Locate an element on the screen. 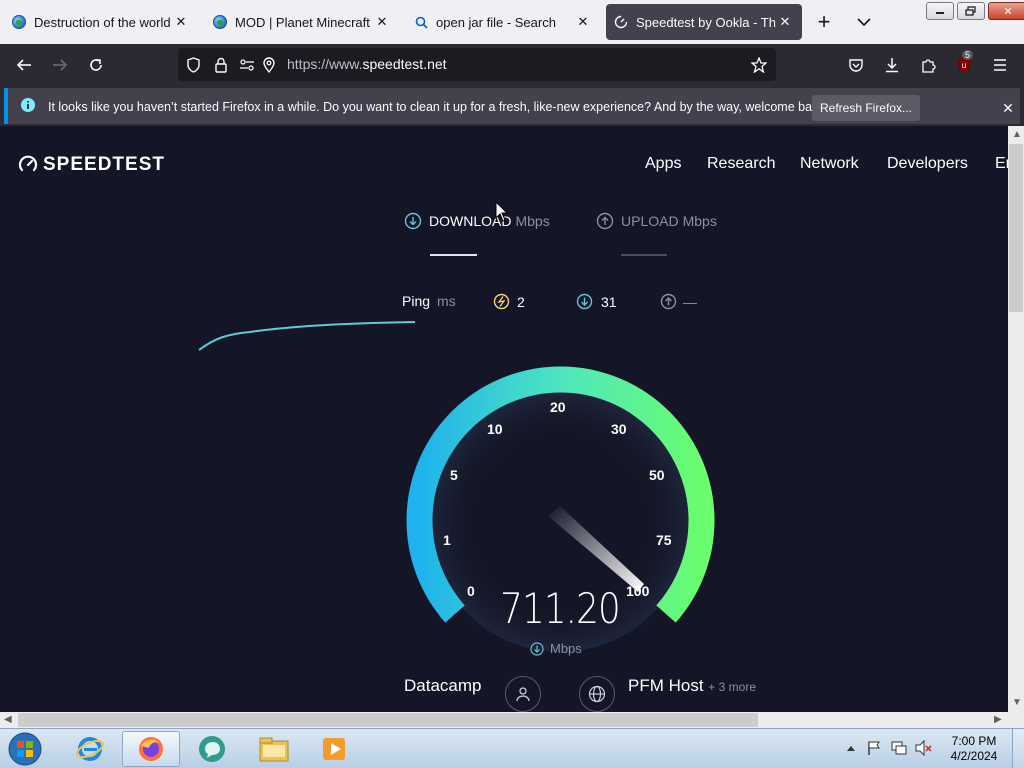 This screenshot has width=1024, height=768. flag-icon is located at coordinates (874, 748).